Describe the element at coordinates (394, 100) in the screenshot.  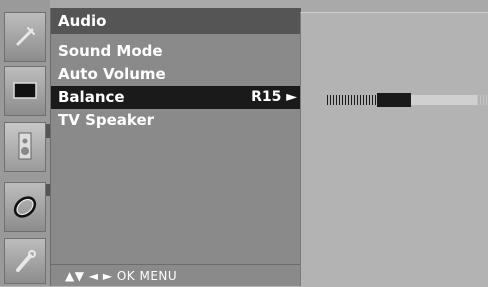
I see `balance-slider-handle` at that location.